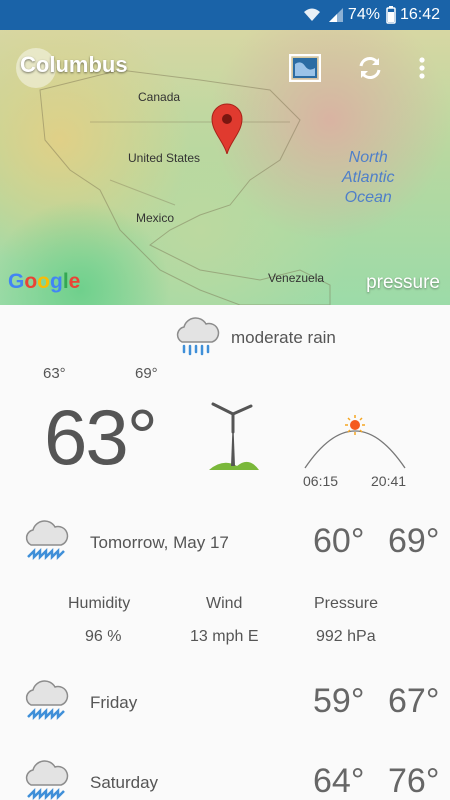 Image resolution: width=450 pixels, height=800 pixels. Describe the element at coordinates (114, 702) in the screenshot. I see `forecast-day: Friday` at that location.